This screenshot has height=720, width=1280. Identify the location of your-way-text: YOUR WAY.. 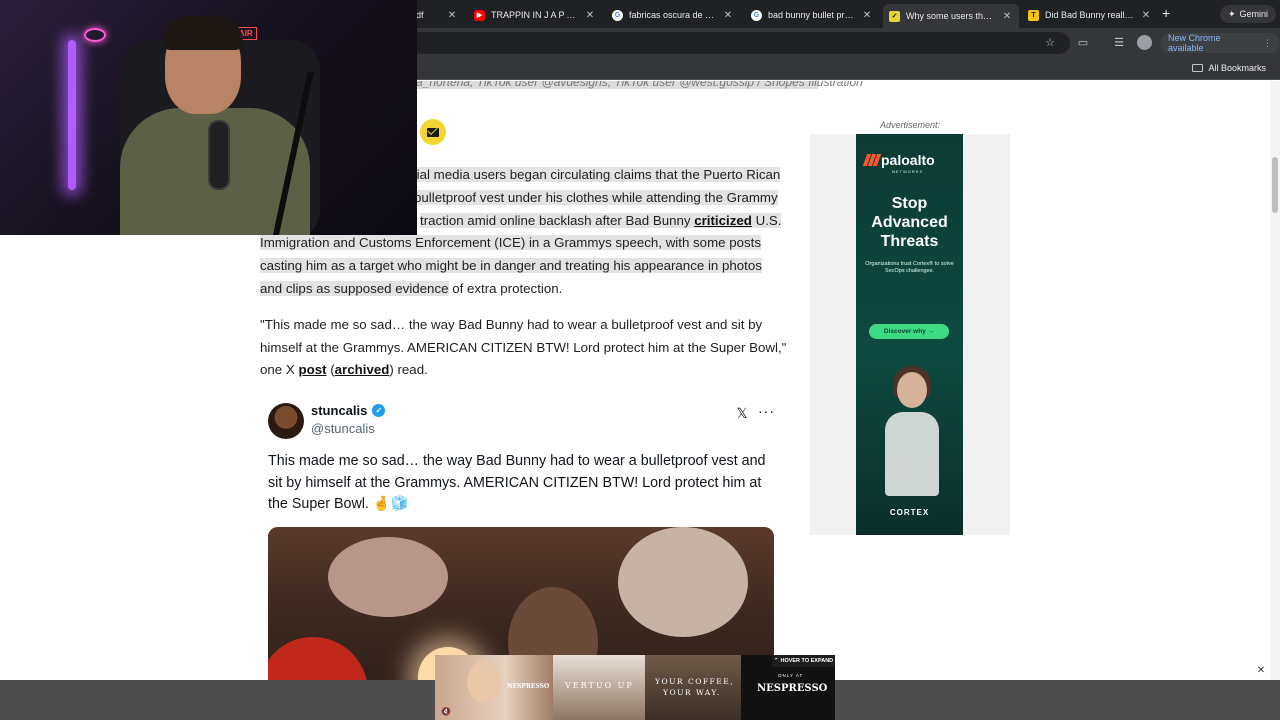
(692, 692).